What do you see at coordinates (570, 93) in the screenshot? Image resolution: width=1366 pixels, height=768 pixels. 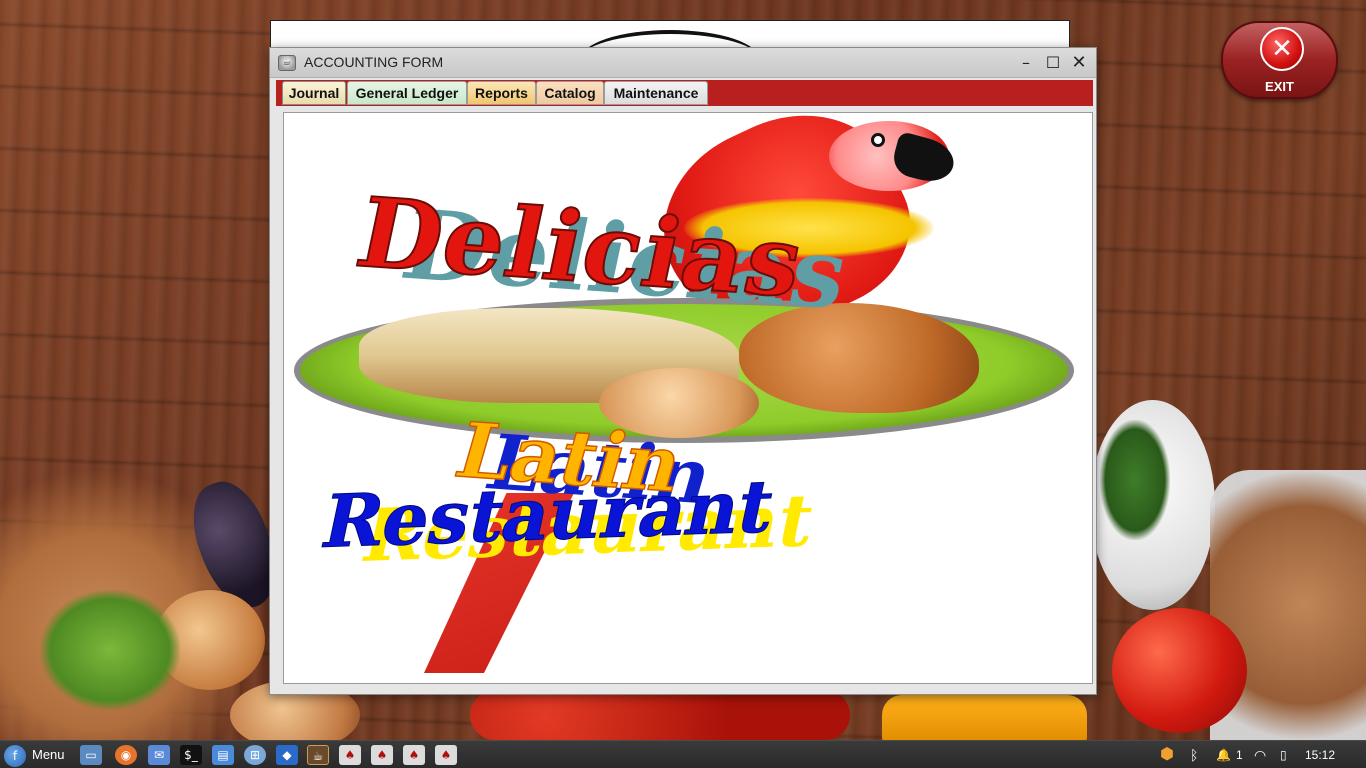 I see `tab-catalog: Catalog` at bounding box center [570, 93].